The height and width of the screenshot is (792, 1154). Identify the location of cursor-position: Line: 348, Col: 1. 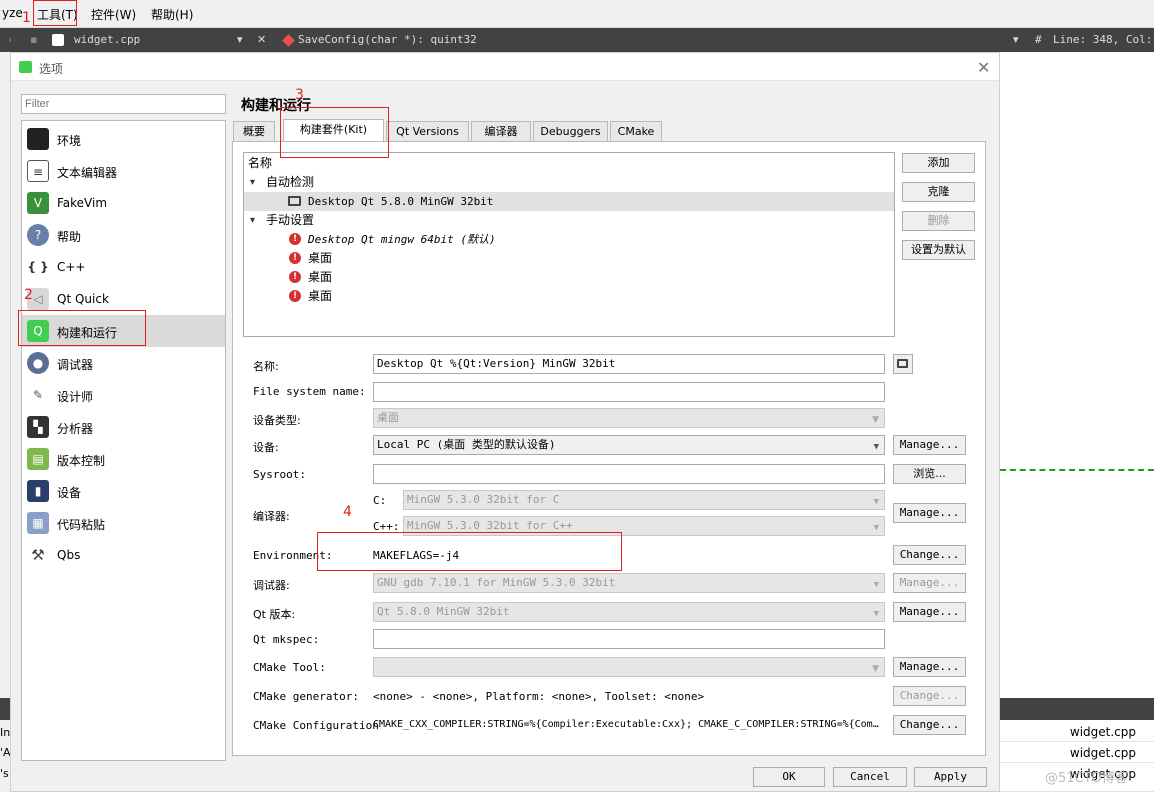
(1103, 39).